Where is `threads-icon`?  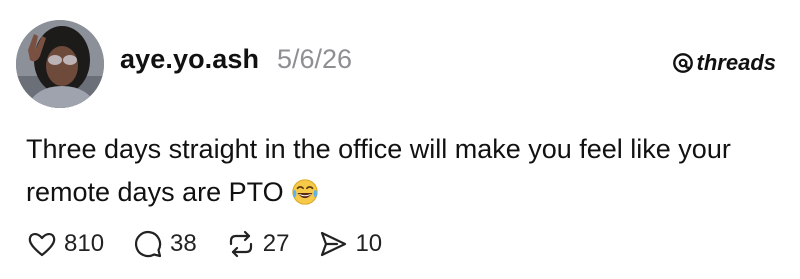 threads-icon is located at coordinates (682, 63).